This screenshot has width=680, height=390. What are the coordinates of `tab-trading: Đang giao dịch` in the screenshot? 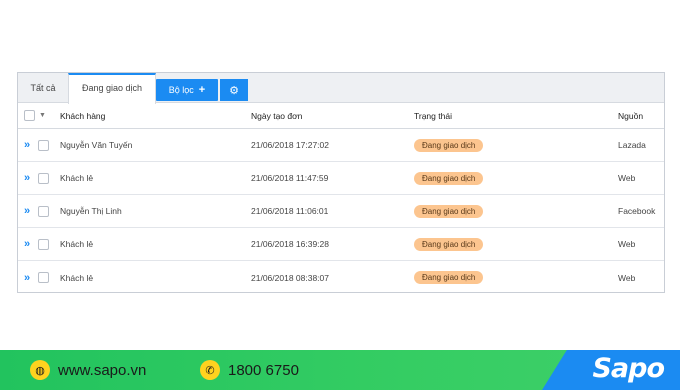 It's located at (112, 88).